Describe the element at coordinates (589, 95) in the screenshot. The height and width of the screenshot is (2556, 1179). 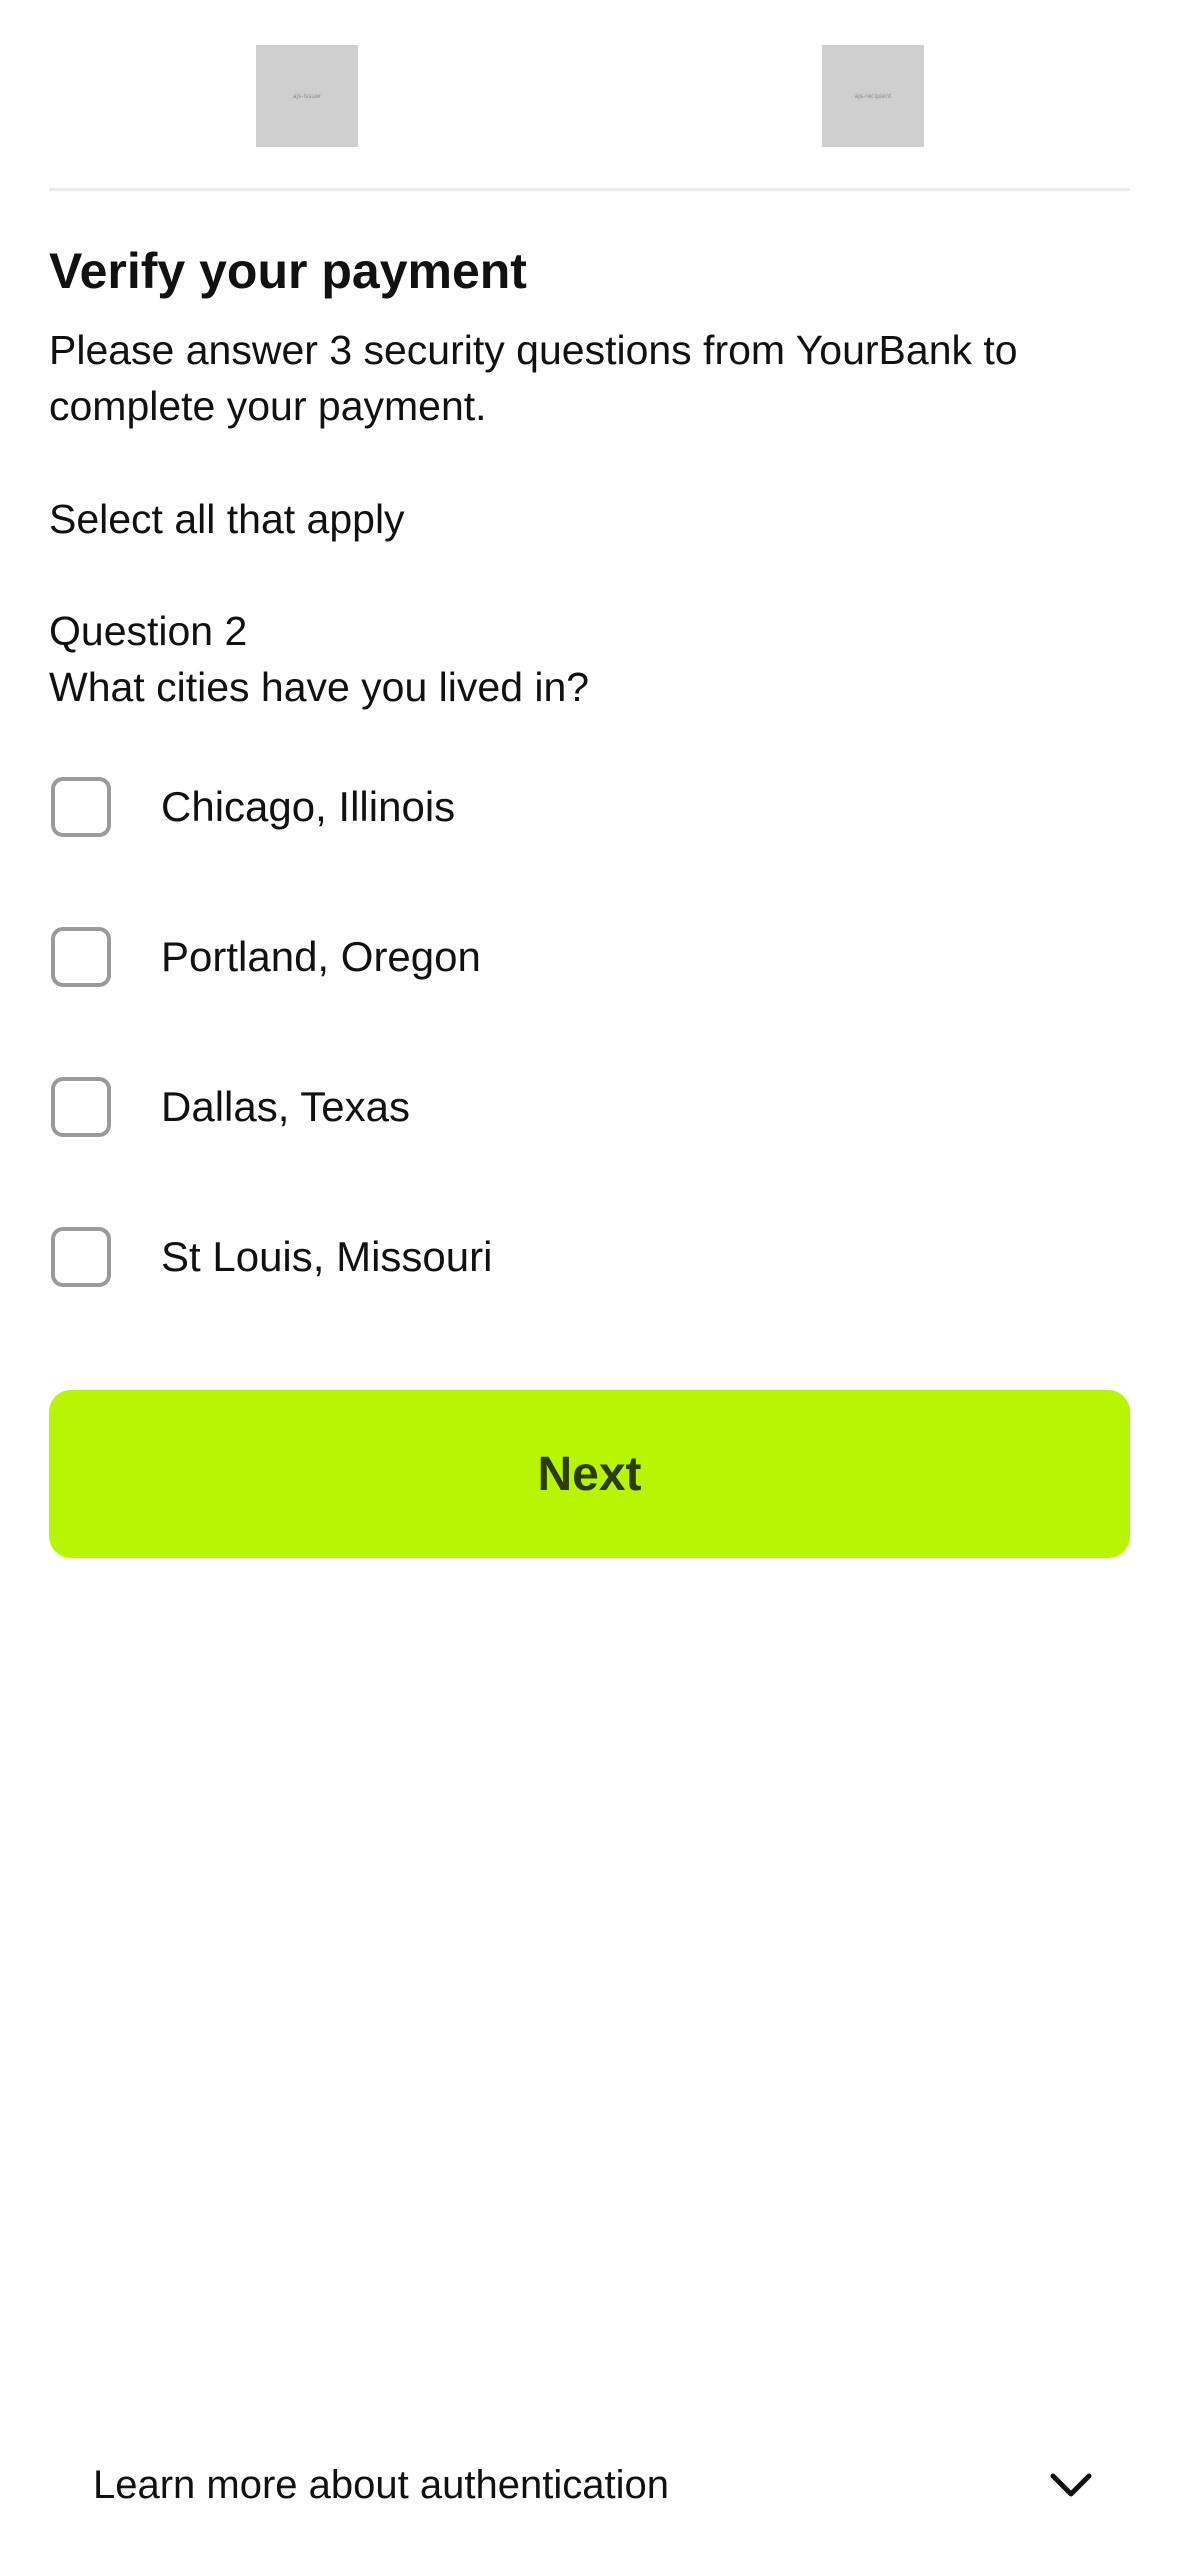
I see `logo-bar: ajs-issuer ajs-recipient` at that location.